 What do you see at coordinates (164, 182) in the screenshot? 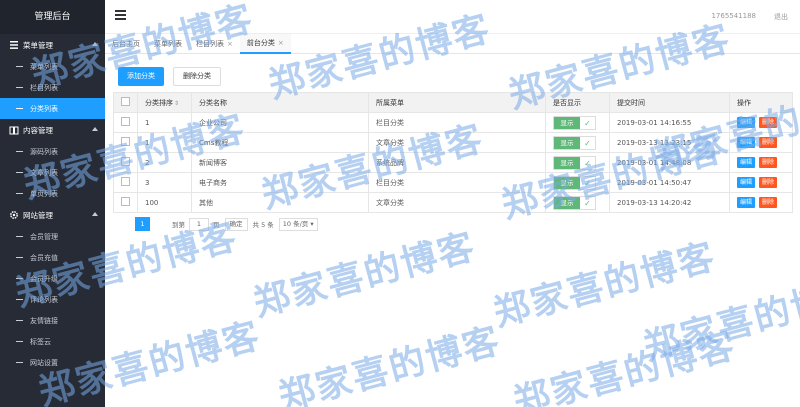
I see `cell-sort: 3` at bounding box center [164, 182].